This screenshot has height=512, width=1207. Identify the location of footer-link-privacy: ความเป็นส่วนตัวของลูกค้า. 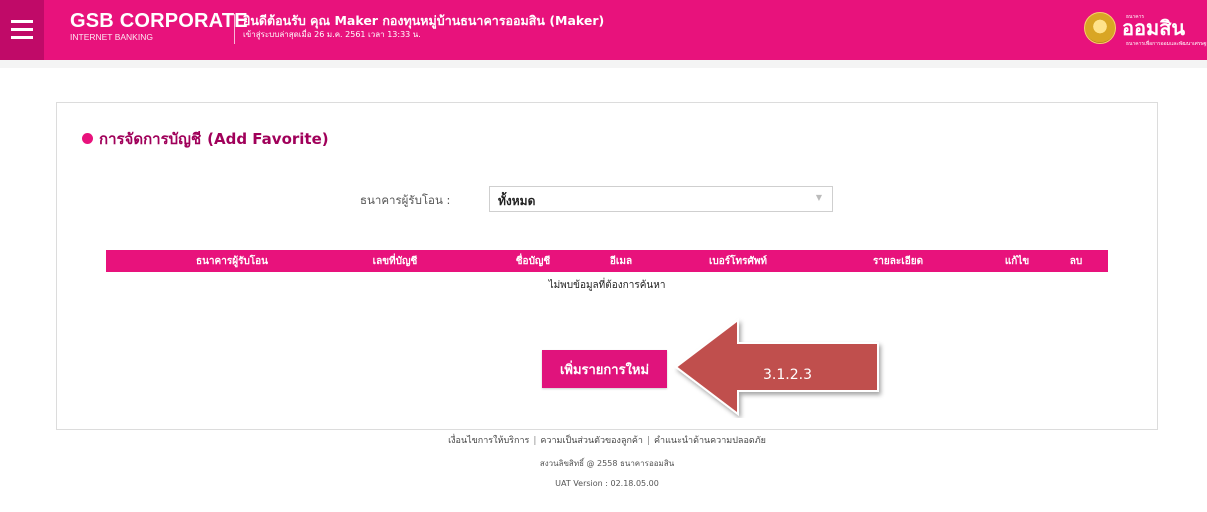
(591, 441).